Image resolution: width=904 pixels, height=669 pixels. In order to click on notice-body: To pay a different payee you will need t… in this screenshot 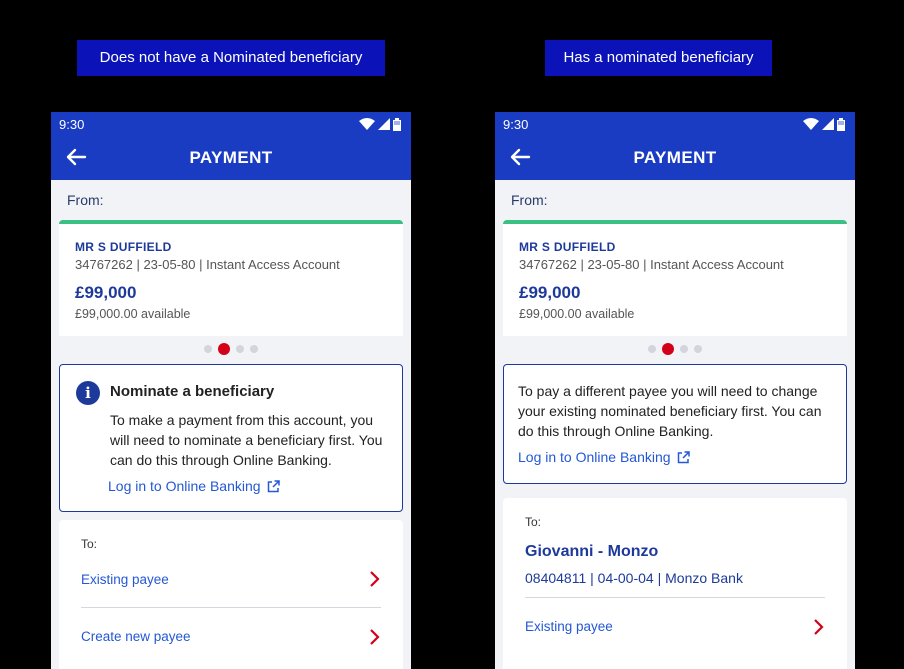, I will do `click(670, 411)`.